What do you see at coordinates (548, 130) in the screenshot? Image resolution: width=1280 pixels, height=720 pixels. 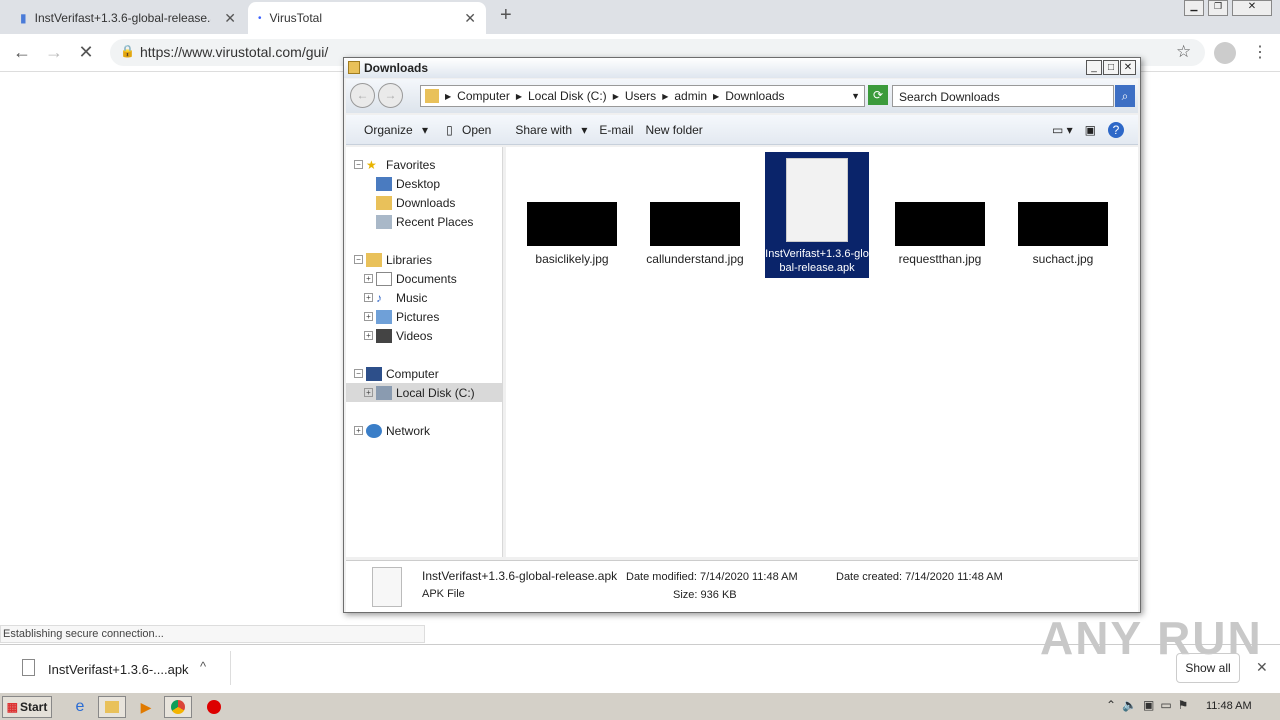 I see `share-button: Share with ▾` at bounding box center [548, 130].